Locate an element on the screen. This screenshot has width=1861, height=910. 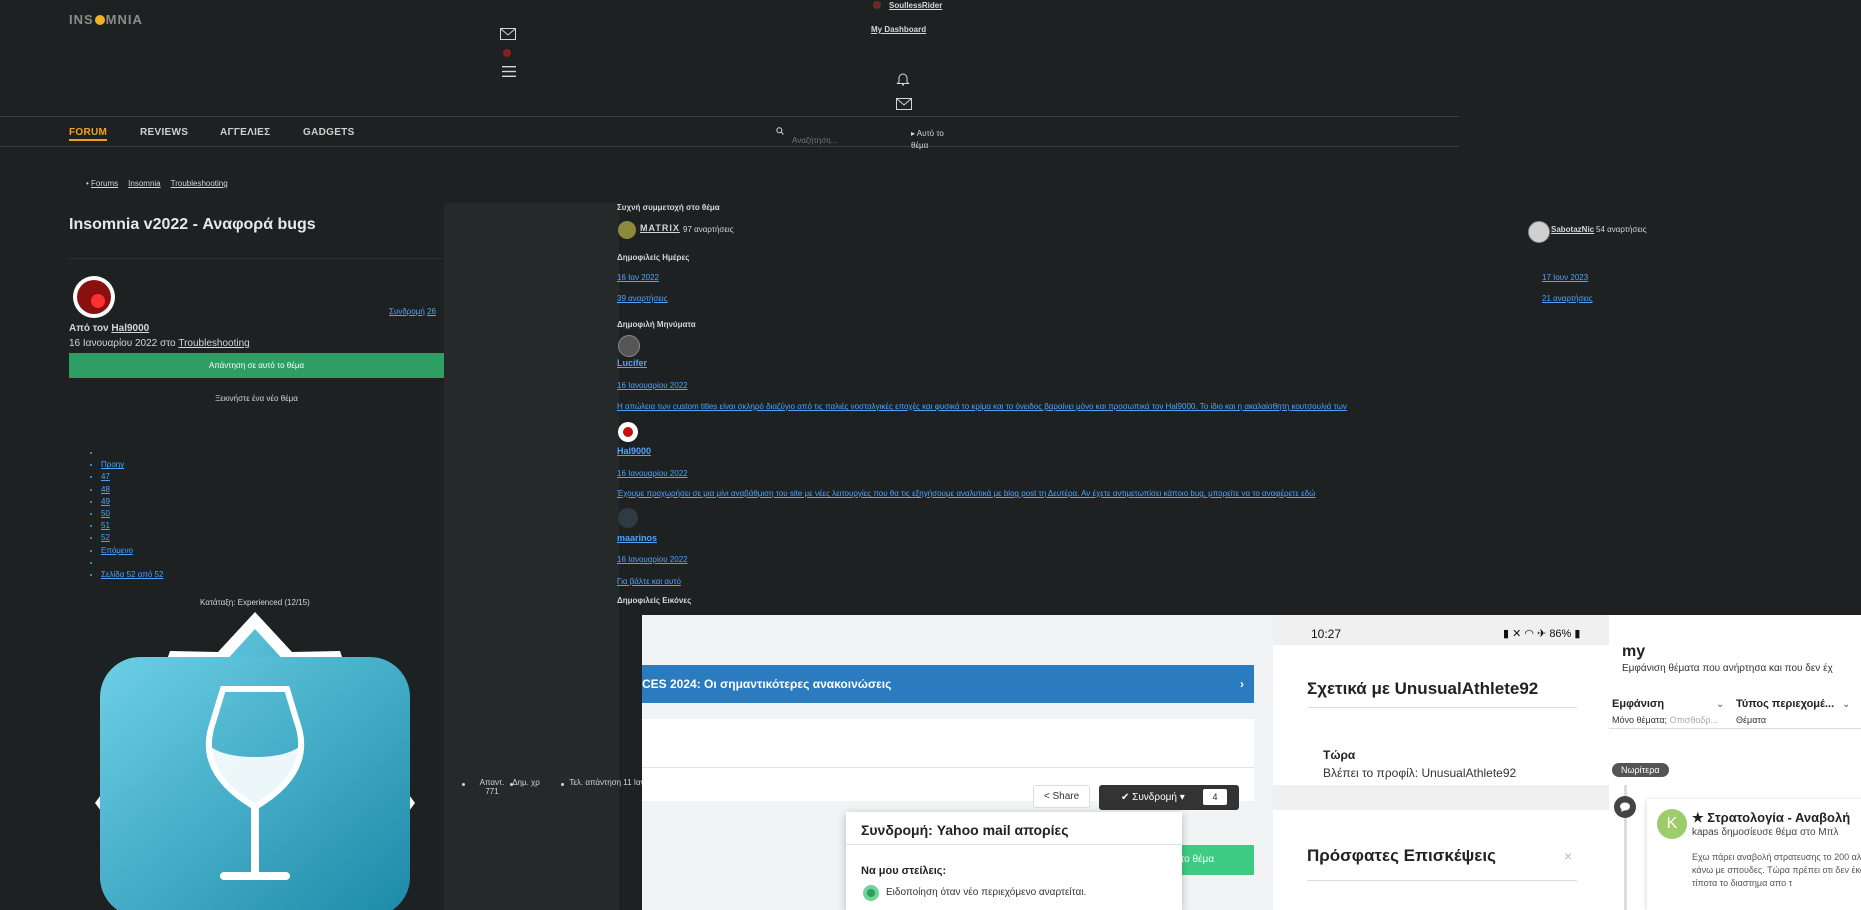
activity-time: Τώρα is located at coordinates (1339, 755).